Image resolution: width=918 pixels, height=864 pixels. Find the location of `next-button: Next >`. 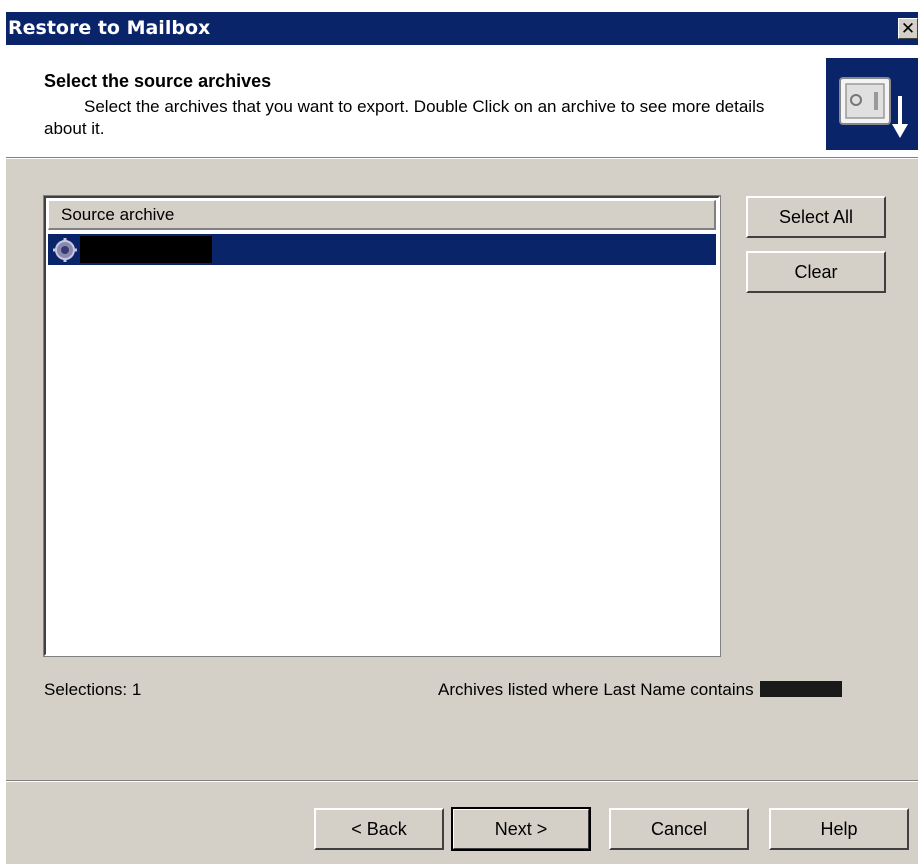

next-button: Next > is located at coordinates (521, 829).